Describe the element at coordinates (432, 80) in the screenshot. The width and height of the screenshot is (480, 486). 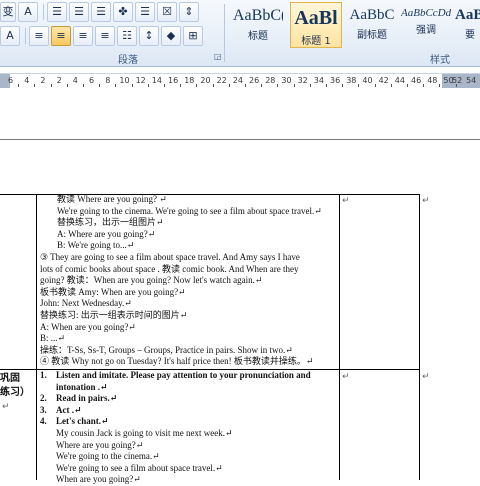
I see `ruler-number: 48` at that location.